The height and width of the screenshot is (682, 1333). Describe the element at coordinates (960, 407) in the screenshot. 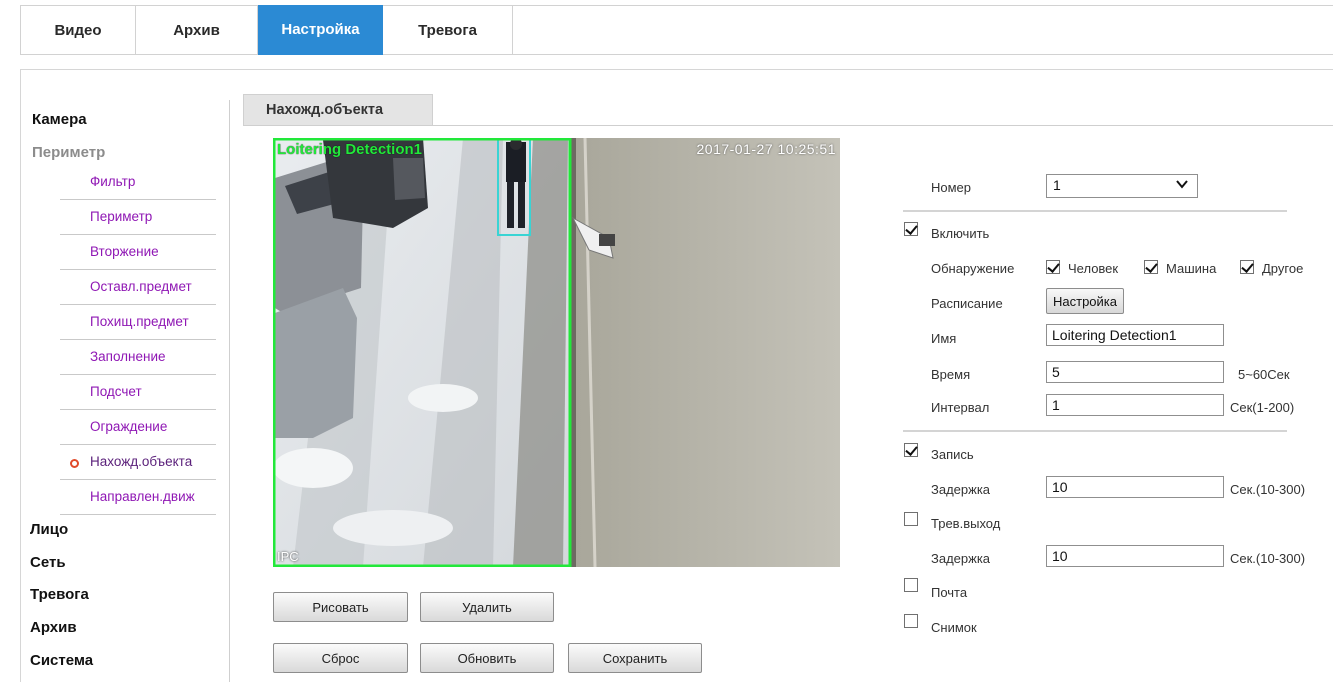

I see `interval-label: Интервал` at that location.